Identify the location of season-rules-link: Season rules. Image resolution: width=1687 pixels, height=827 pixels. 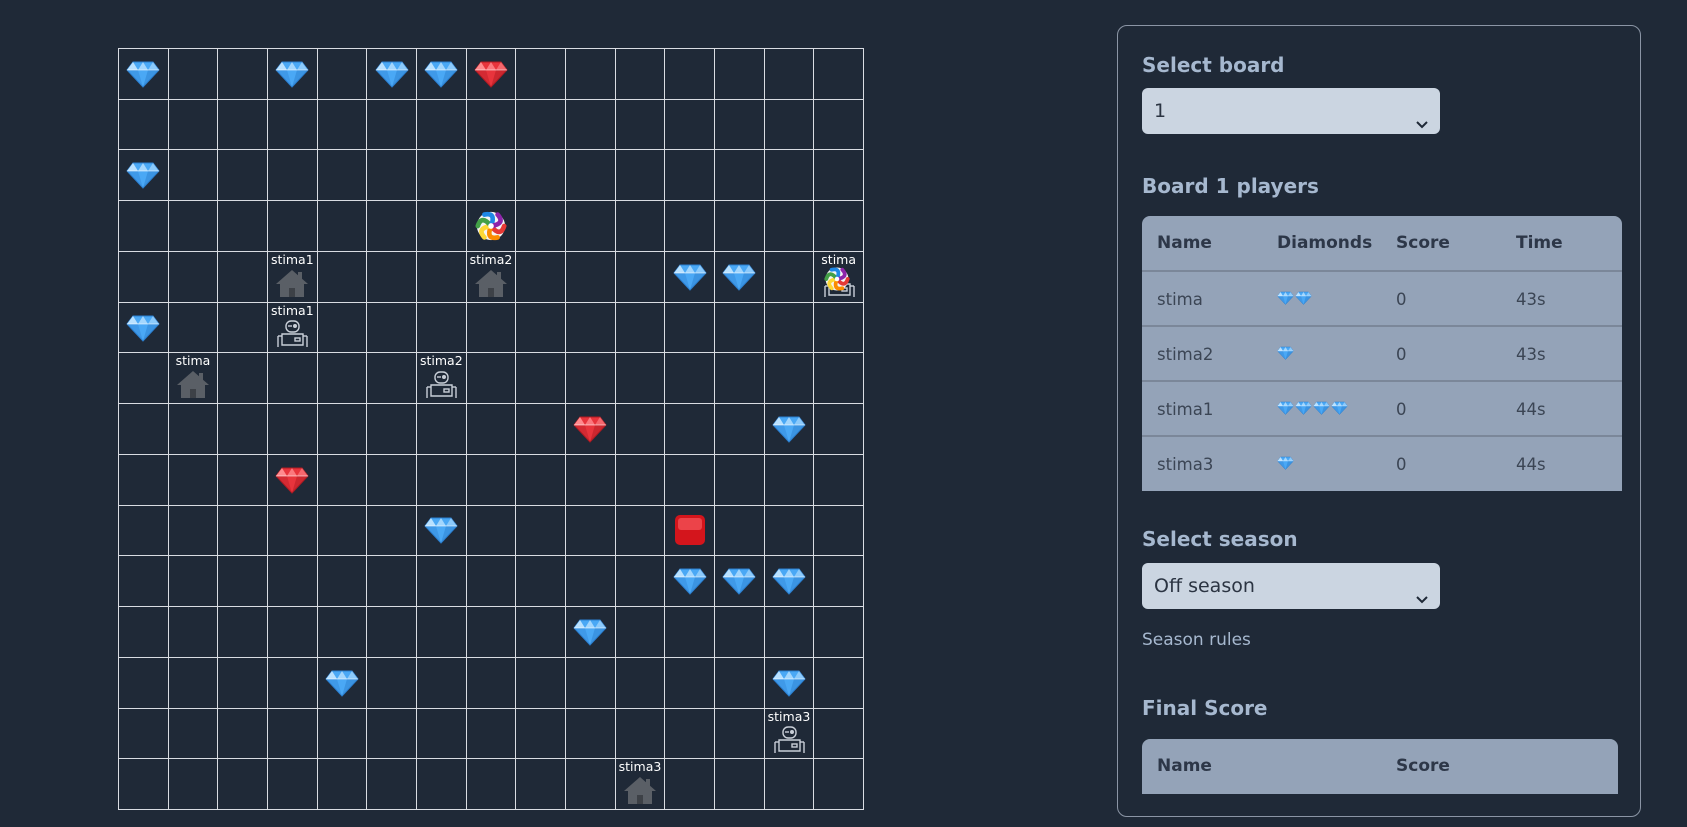
(1196, 640).